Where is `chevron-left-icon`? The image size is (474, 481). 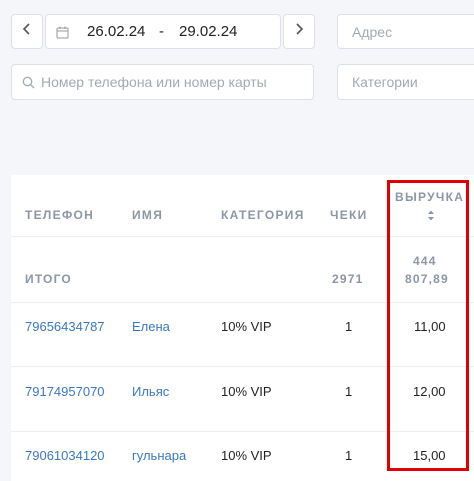 chevron-left-icon is located at coordinates (27, 31).